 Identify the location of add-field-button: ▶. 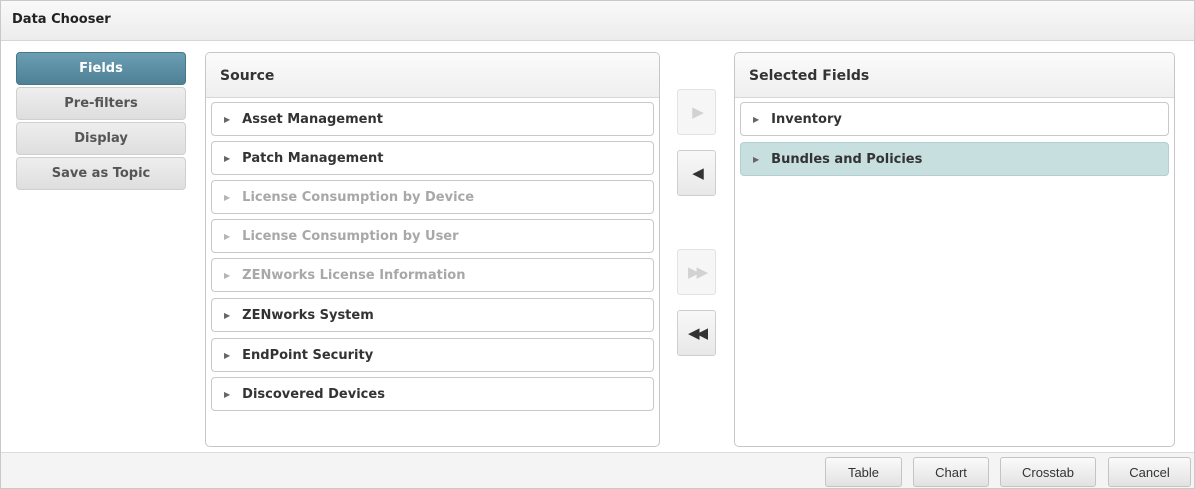
(696, 112).